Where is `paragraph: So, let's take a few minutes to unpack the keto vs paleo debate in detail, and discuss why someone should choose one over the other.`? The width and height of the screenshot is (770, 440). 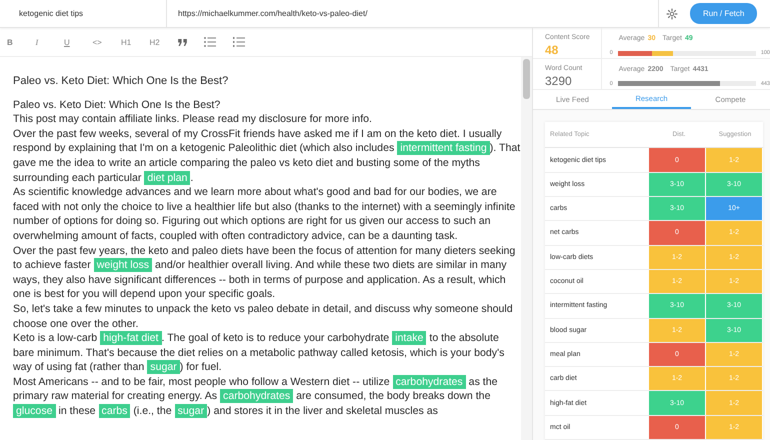 paragraph: So, let's take a few minutes to unpack the keto vs paleo debate in detail, and discuss why someone should choose one over the other. is located at coordinates (263, 317).